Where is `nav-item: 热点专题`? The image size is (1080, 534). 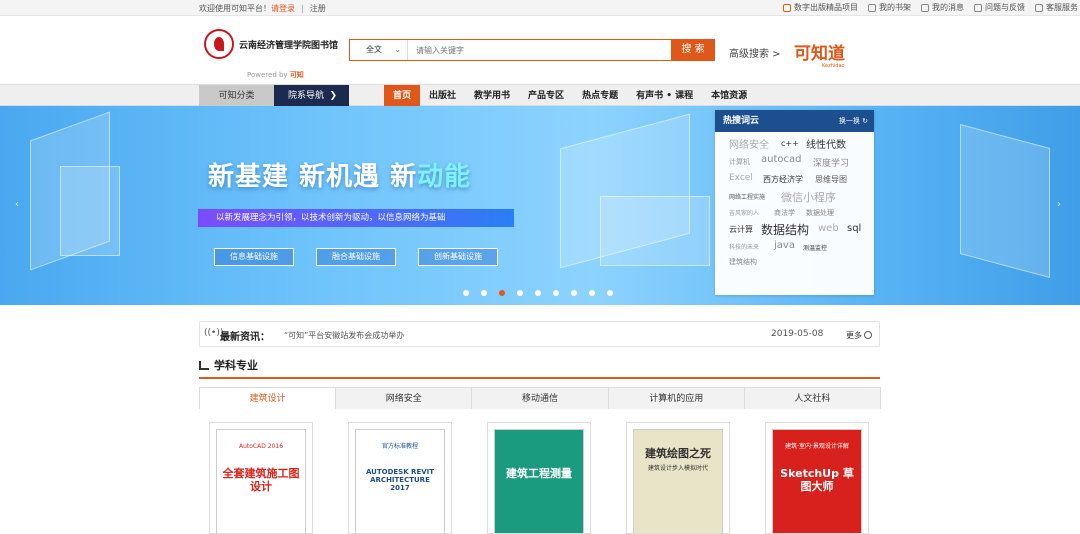 nav-item: 热点专题 is located at coordinates (600, 96).